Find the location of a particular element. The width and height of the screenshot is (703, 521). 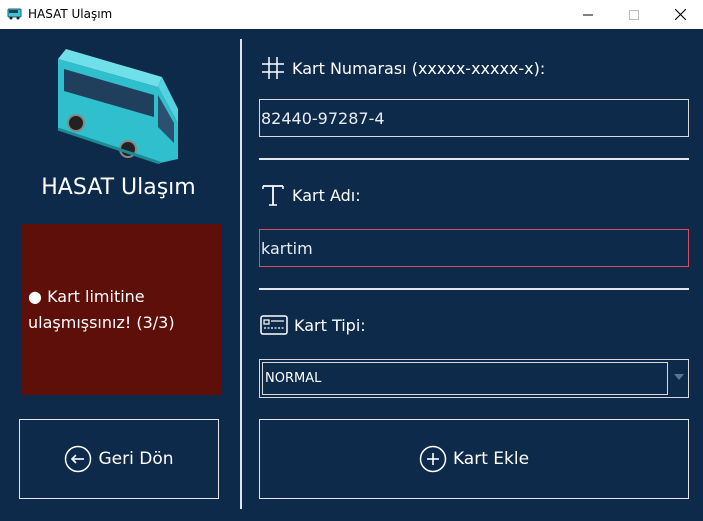

bus-icon is located at coordinates (14, 14).